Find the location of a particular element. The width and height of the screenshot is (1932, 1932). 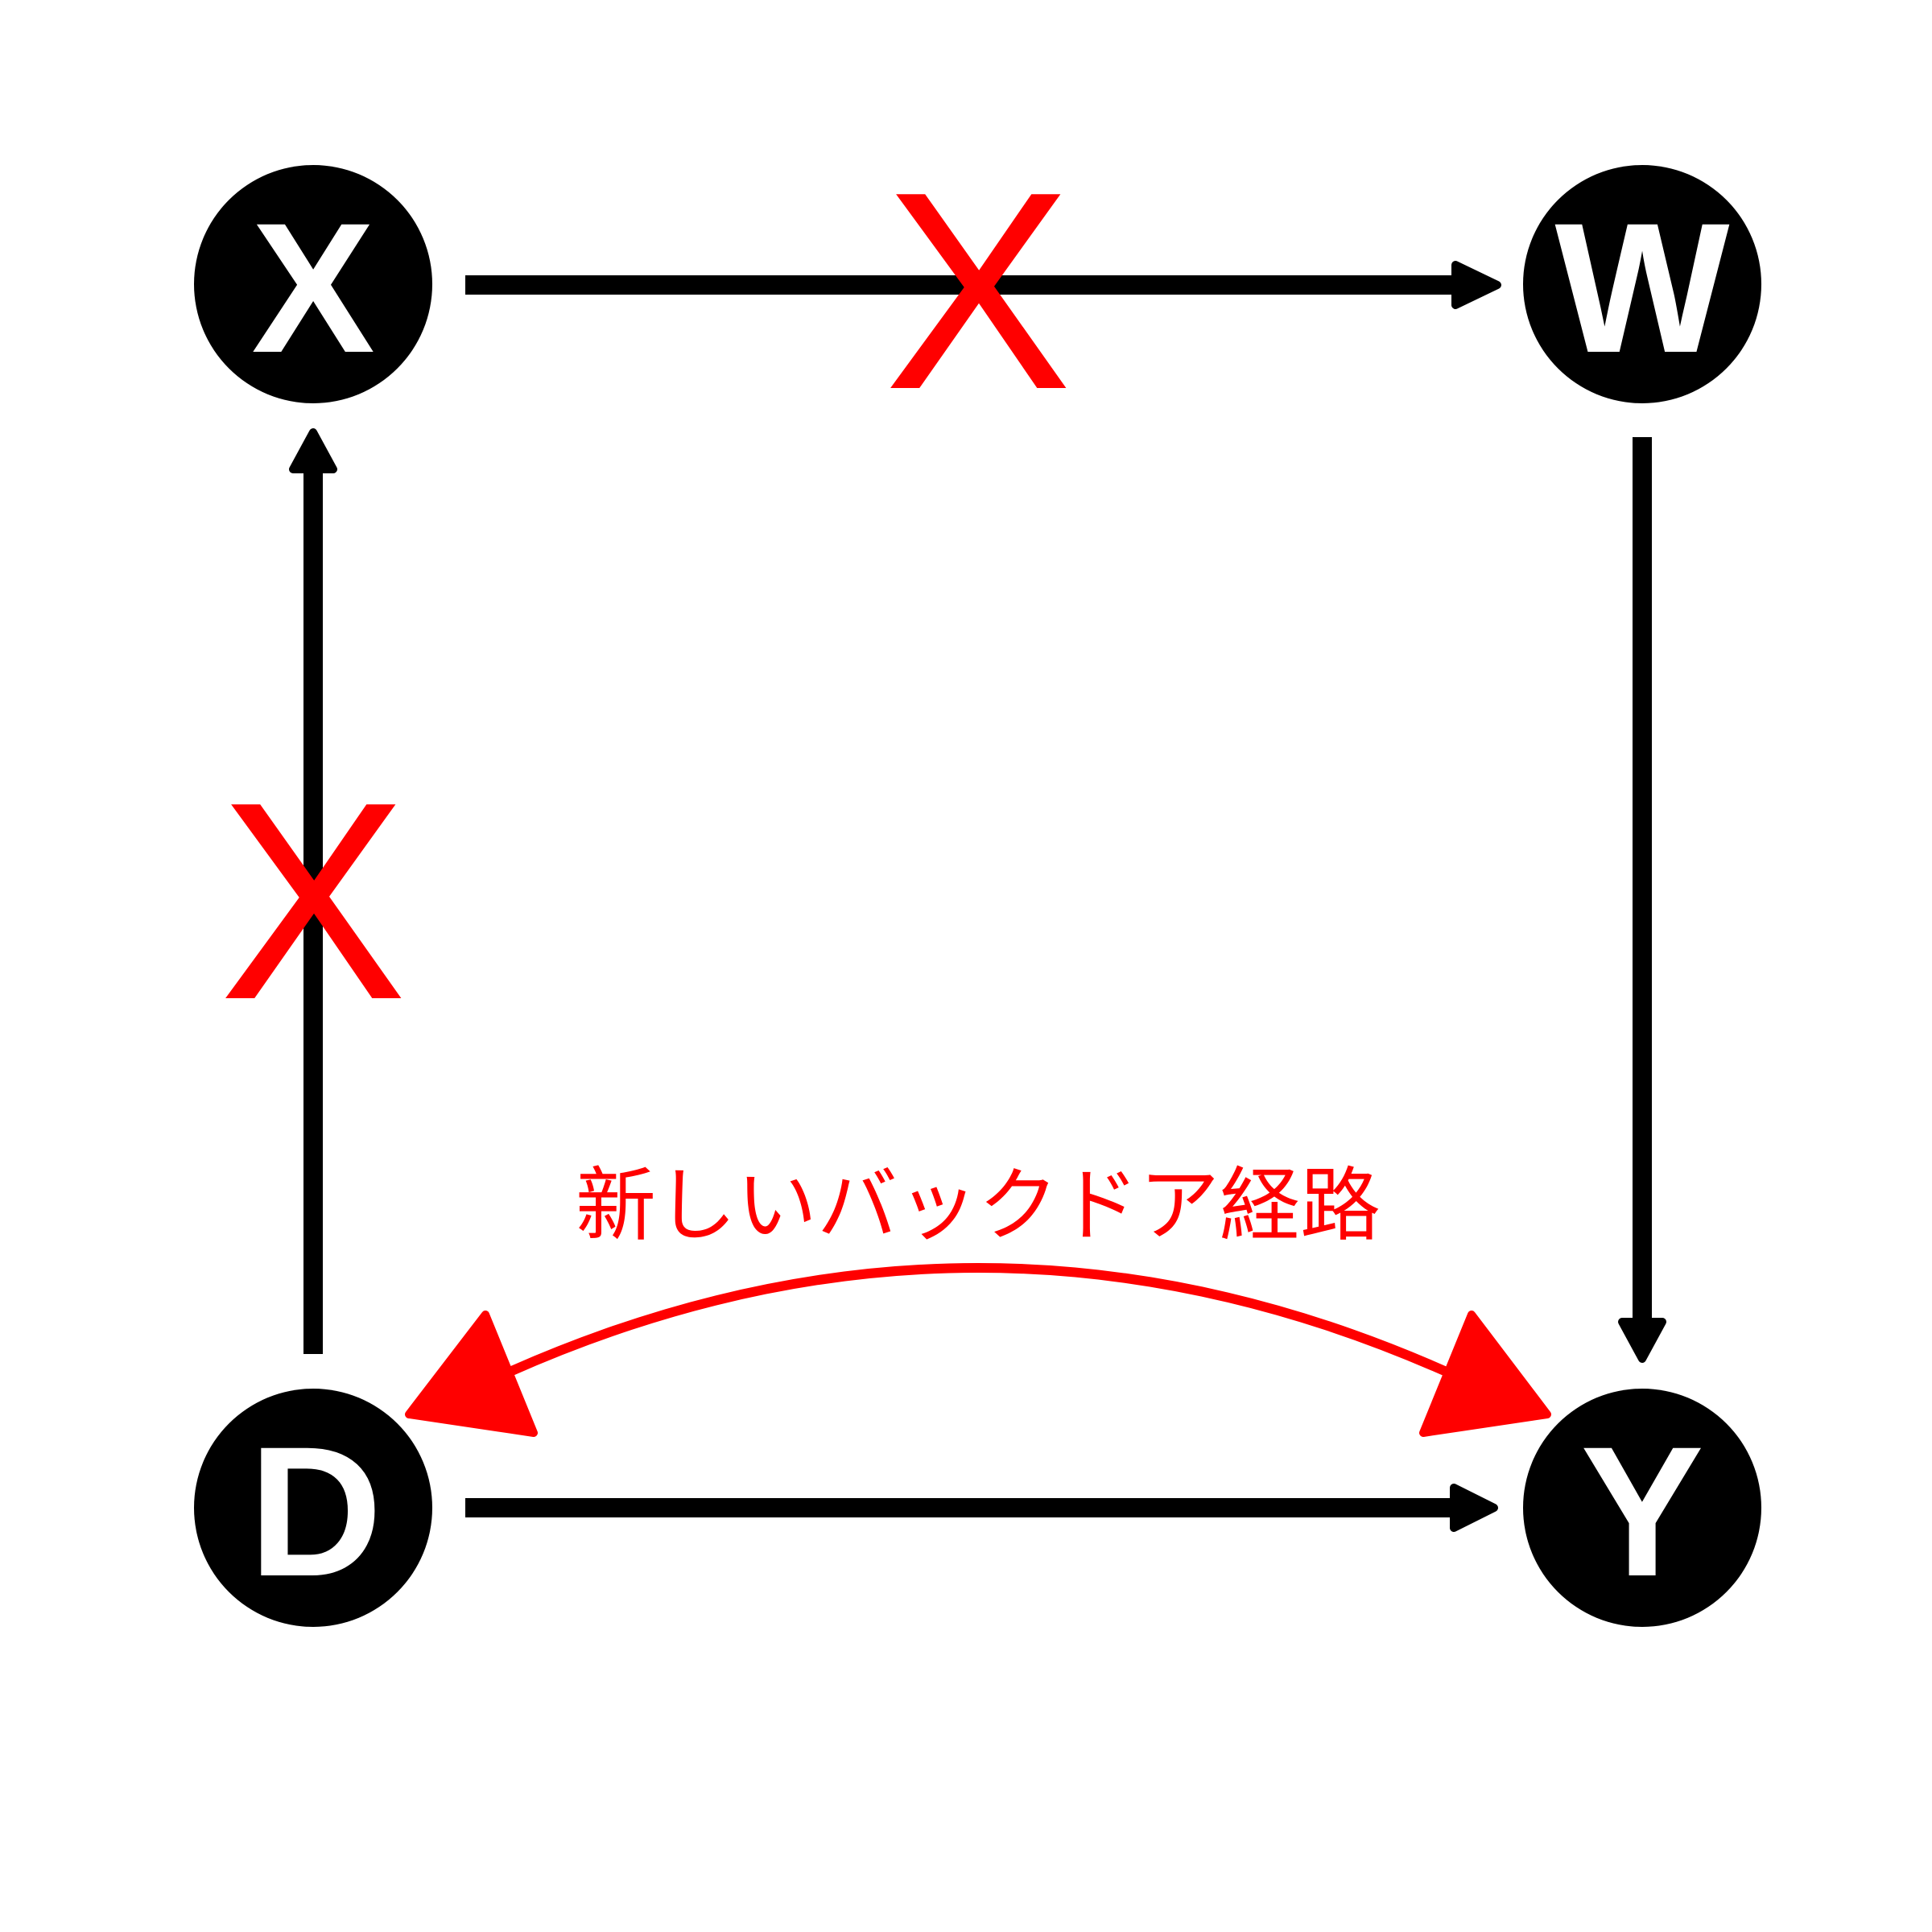

backdoor-path is located at coordinates (978, 1350).